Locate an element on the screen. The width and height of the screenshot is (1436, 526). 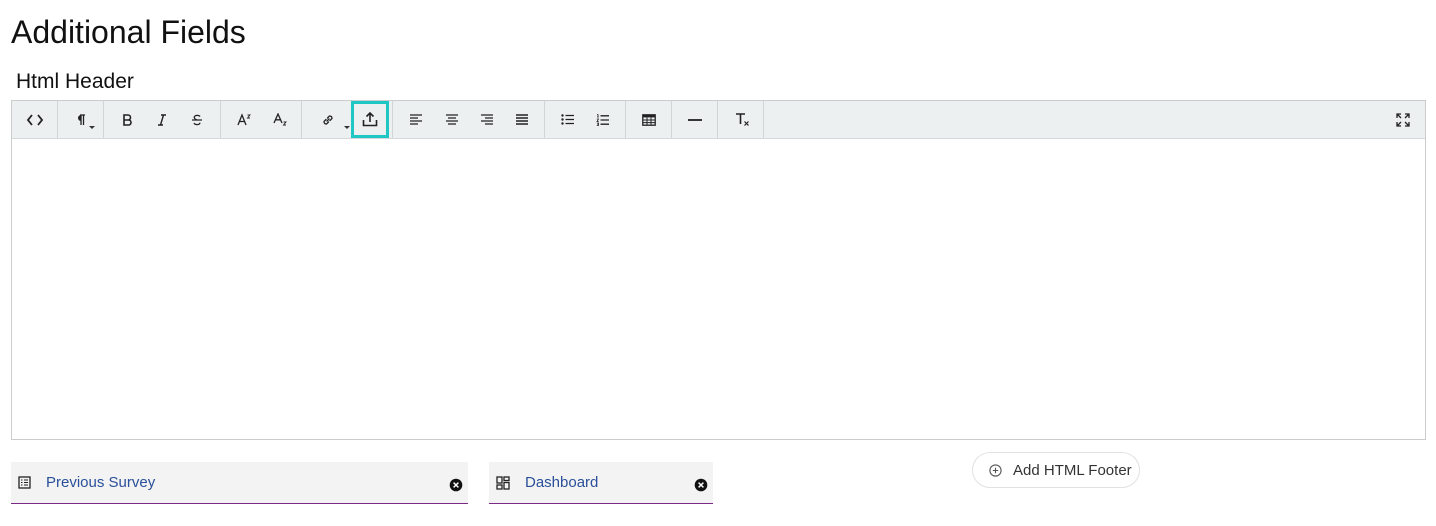
chip-previous-survey: Previous Survey is located at coordinates (239, 483).